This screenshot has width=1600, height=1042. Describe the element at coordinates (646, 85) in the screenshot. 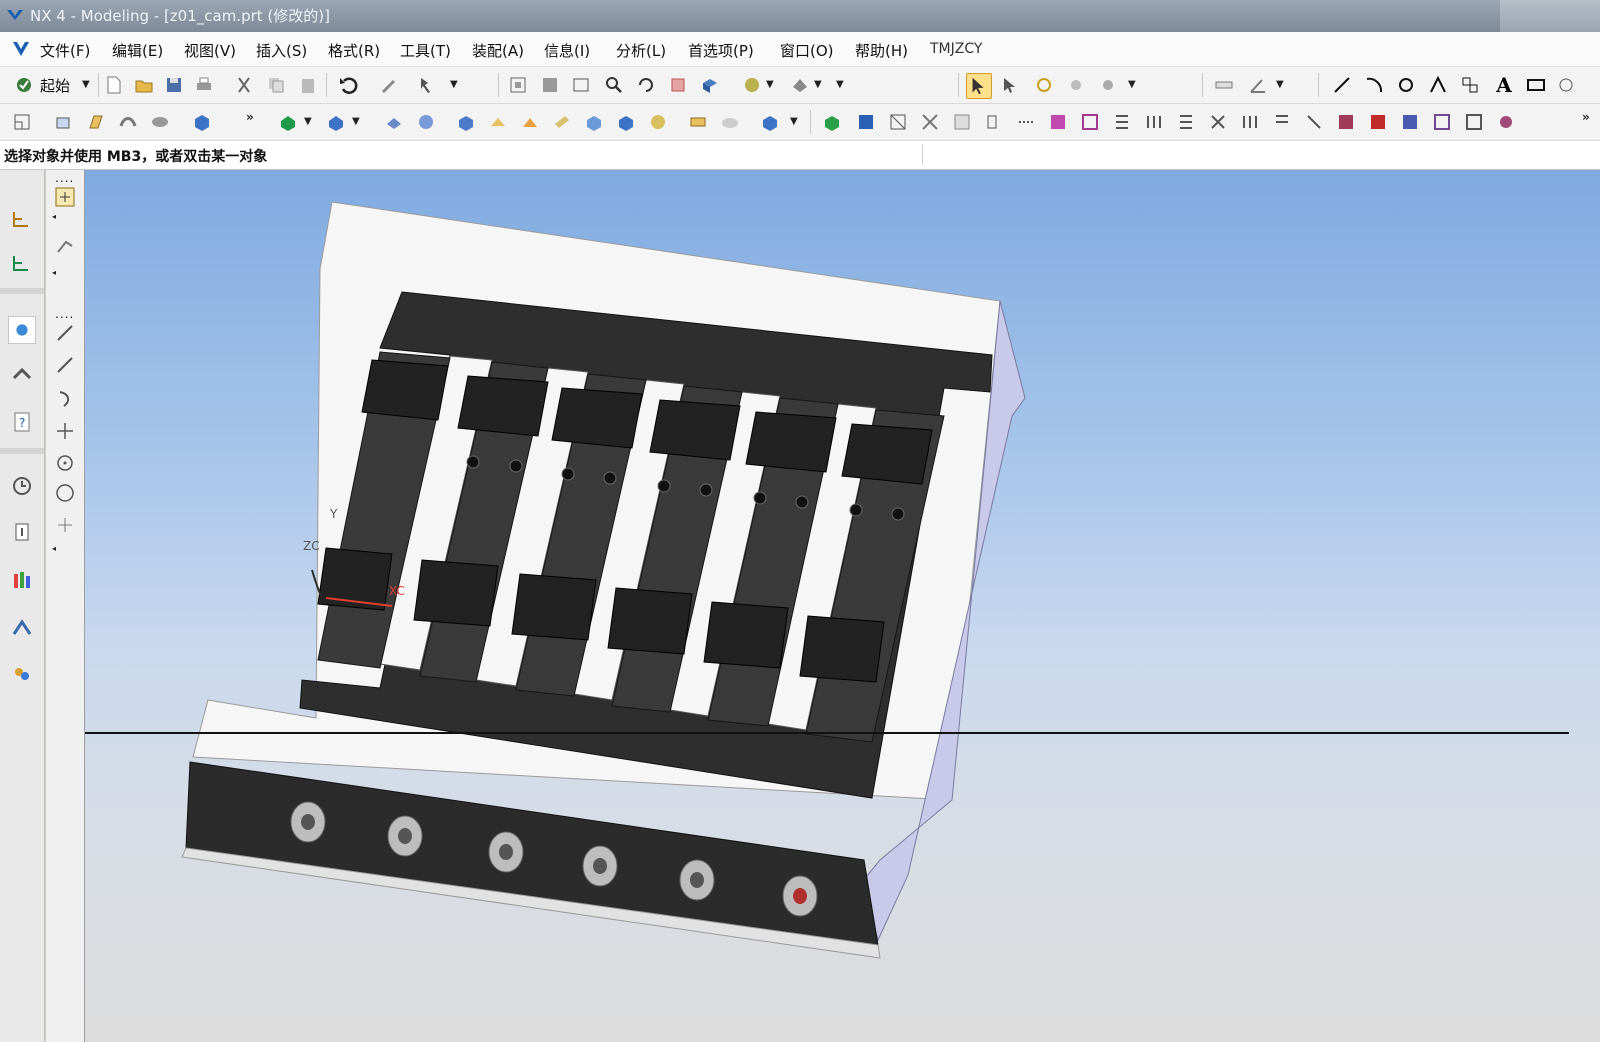

I see `rotate-icon` at that location.